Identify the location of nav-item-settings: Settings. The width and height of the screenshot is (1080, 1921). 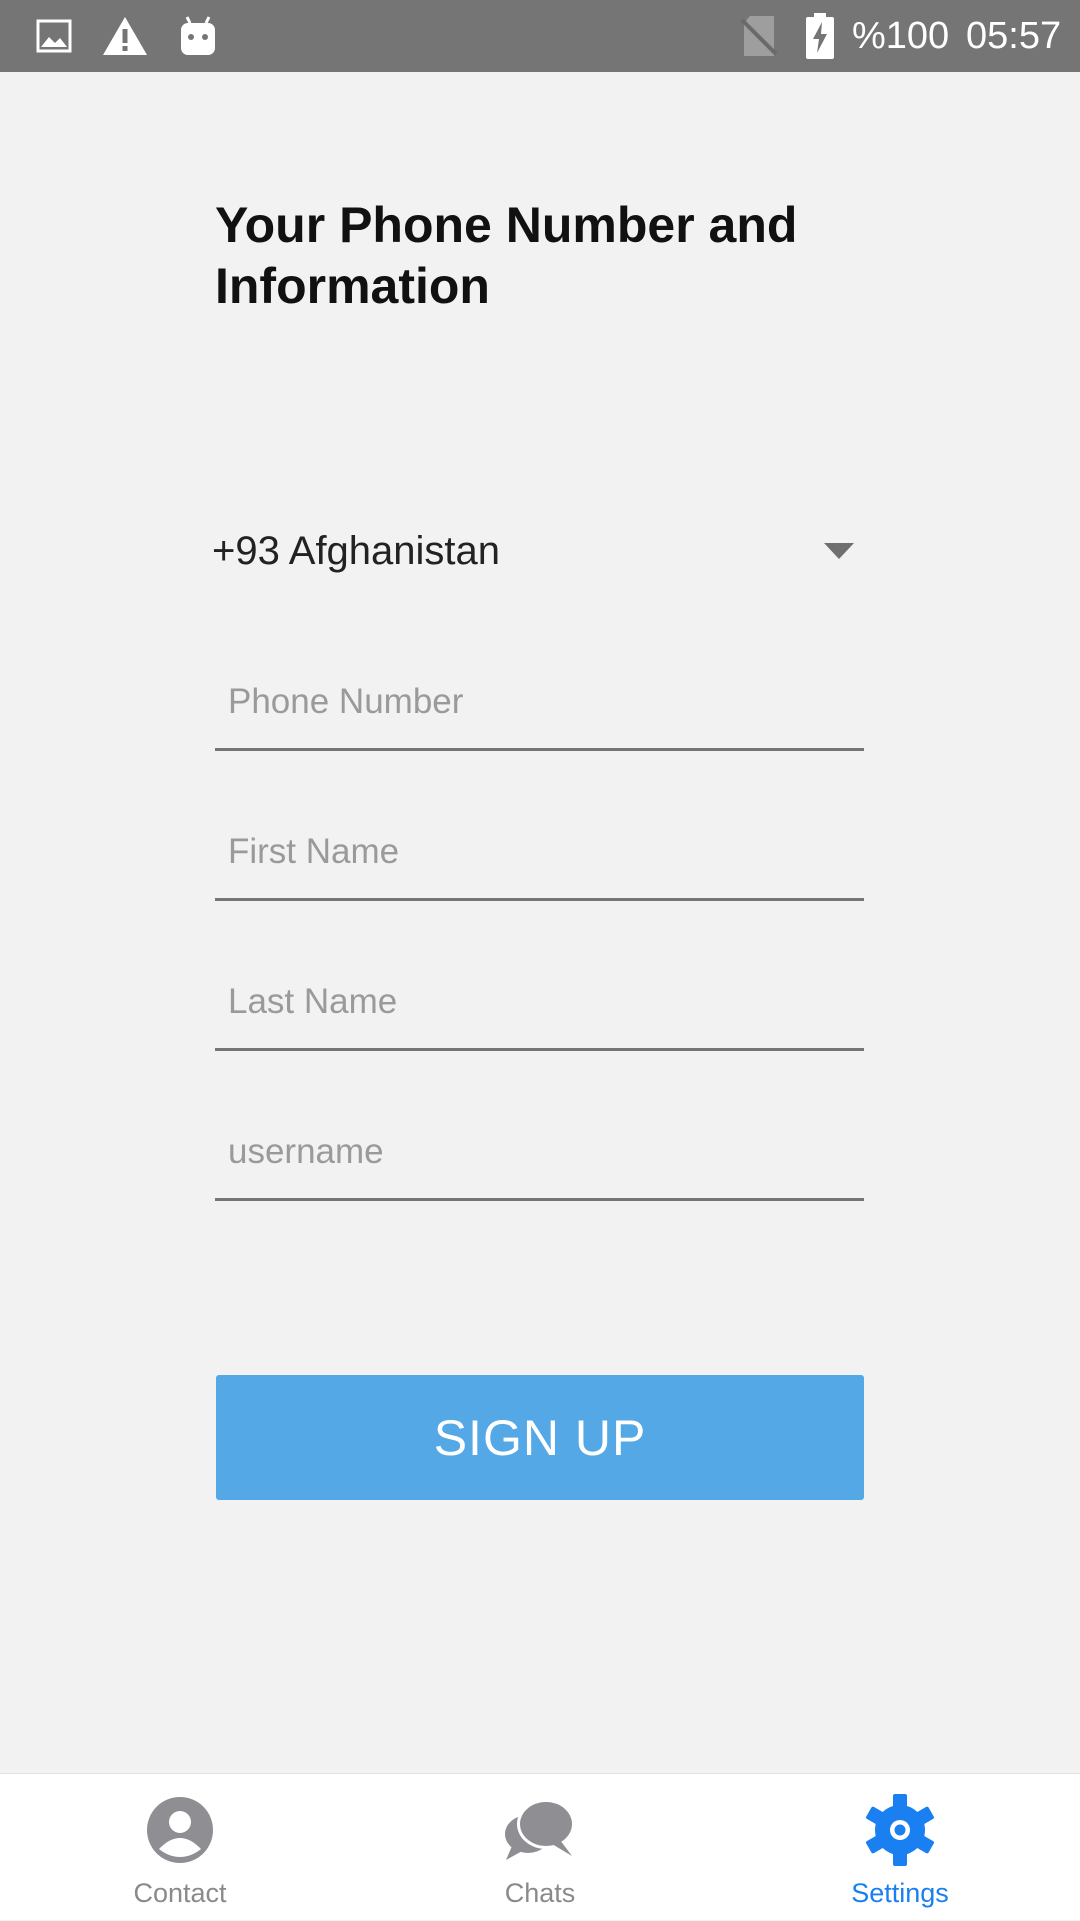
(900, 1847).